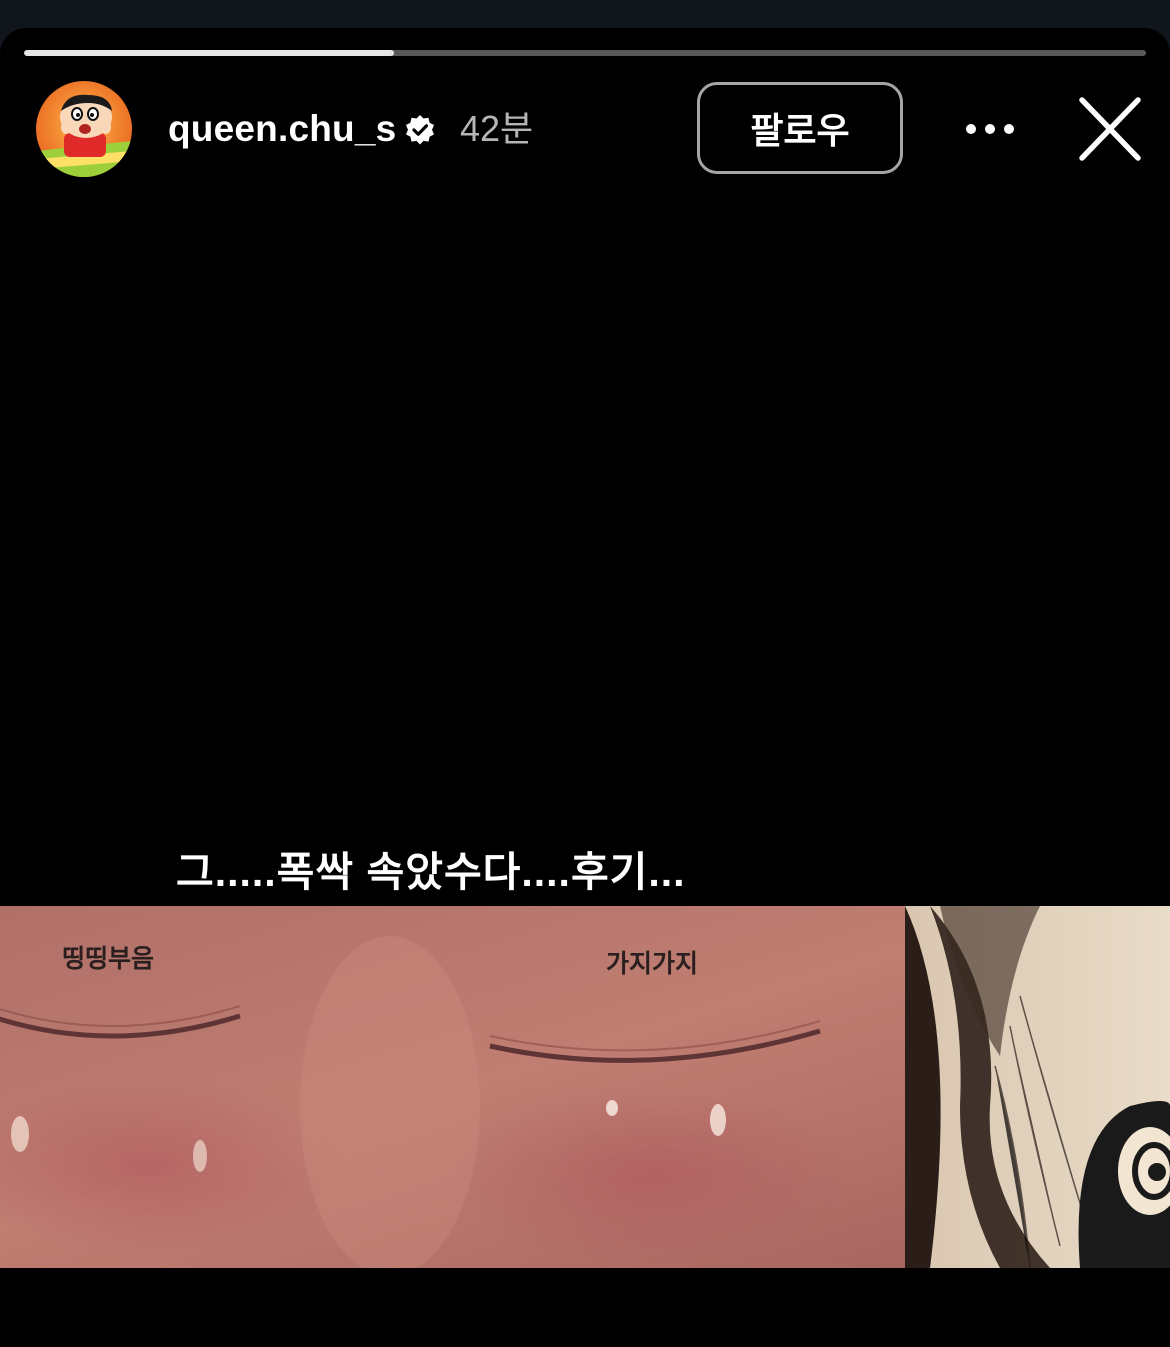 The width and height of the screenshot is (1170, 1347). Describe the element at coordinates (209, 53) in the screenshot. I see `story-progress-fill` at that location.